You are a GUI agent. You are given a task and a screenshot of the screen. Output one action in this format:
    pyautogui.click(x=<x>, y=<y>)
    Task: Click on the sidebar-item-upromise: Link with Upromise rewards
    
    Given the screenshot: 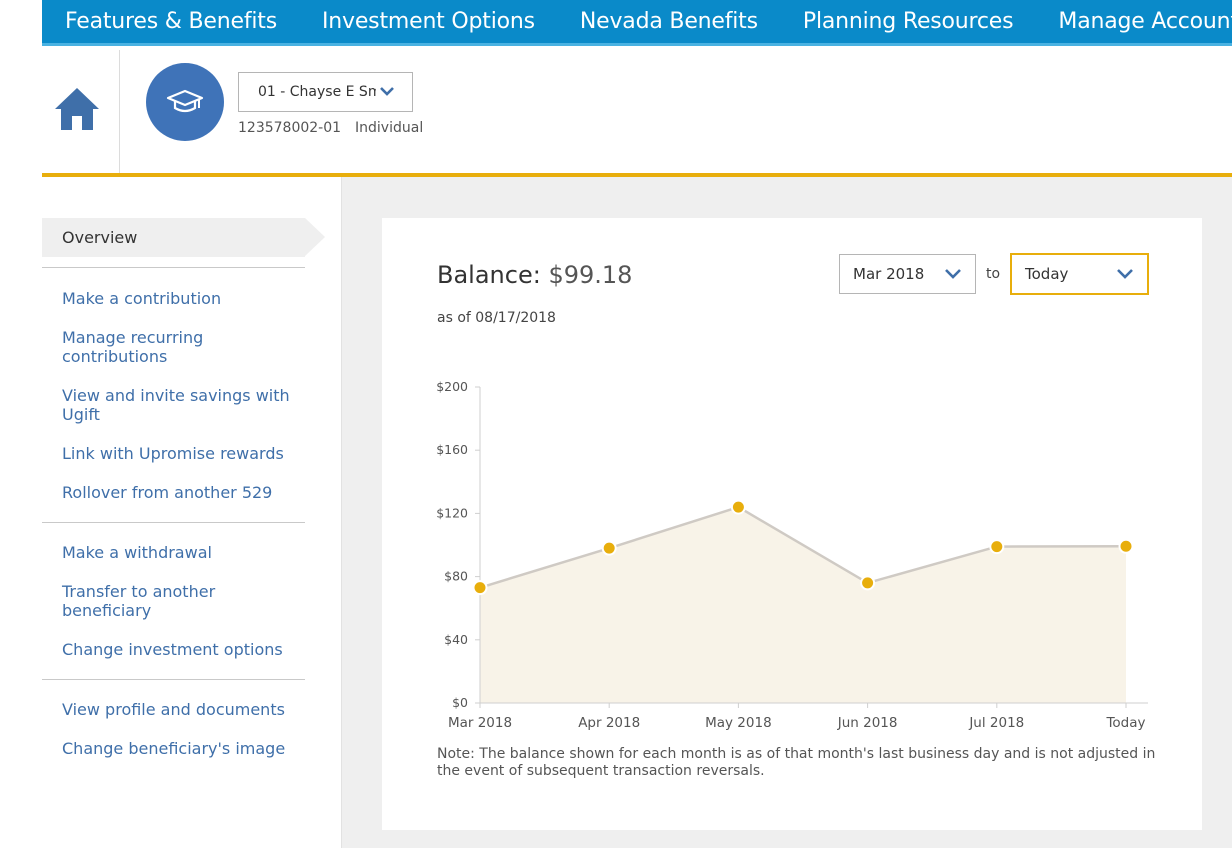 What is the action you would take?
    pyautogui.click(x=182, y=453)
    